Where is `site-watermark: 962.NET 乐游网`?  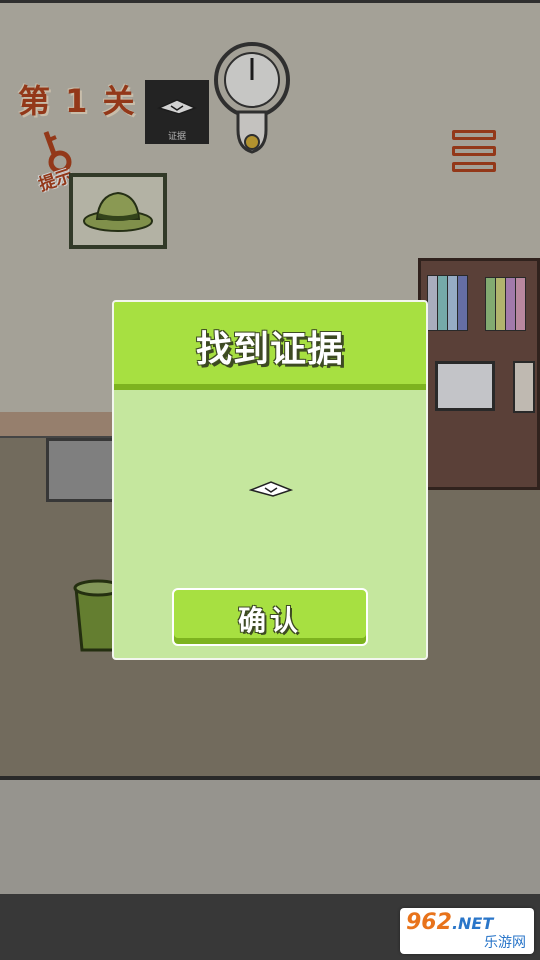 site-watermark: 962.NET 乐游网 is located at coordinates (467, 931).